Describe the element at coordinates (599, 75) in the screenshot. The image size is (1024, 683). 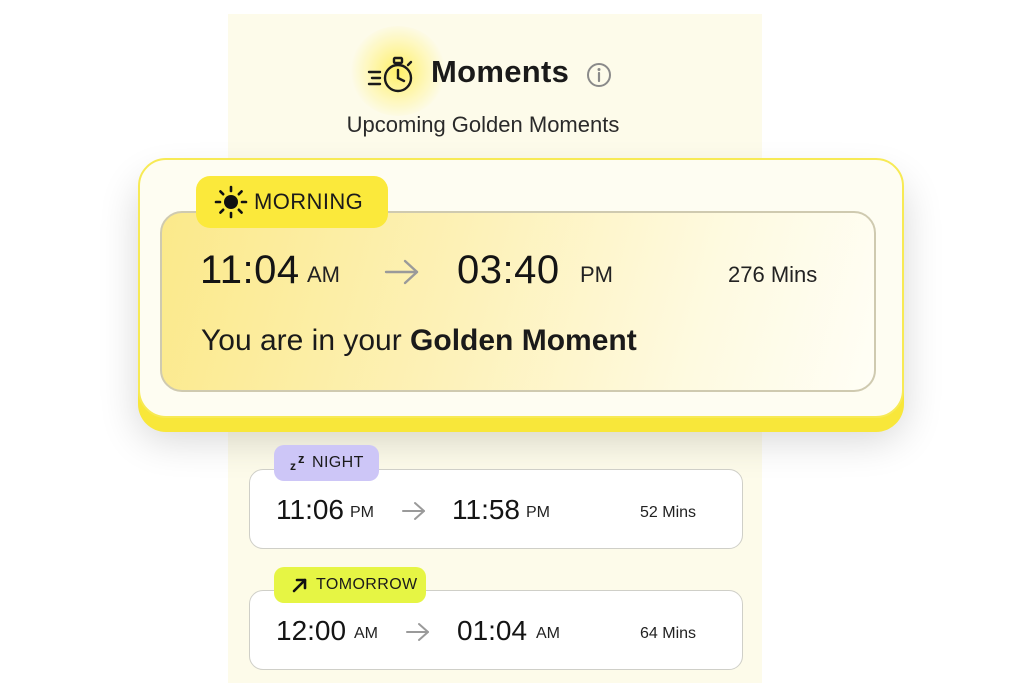
I see `info-icon` at that location.